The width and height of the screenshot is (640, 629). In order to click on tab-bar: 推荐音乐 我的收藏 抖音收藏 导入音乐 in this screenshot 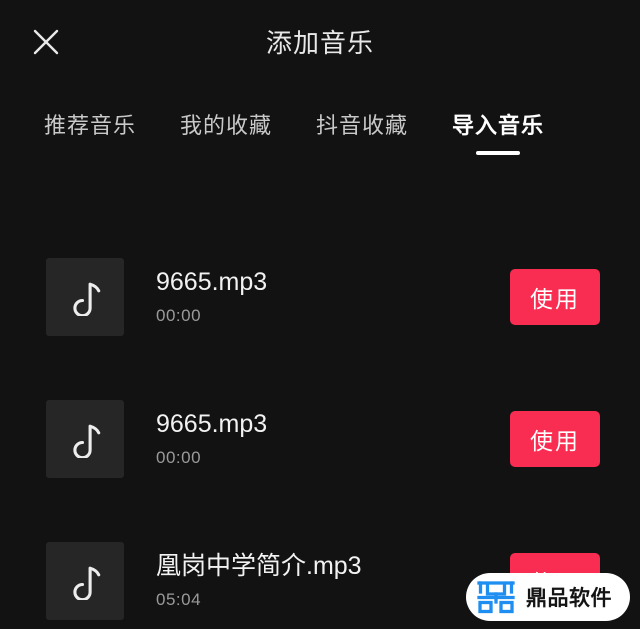, I will do `click(342, 126)`.